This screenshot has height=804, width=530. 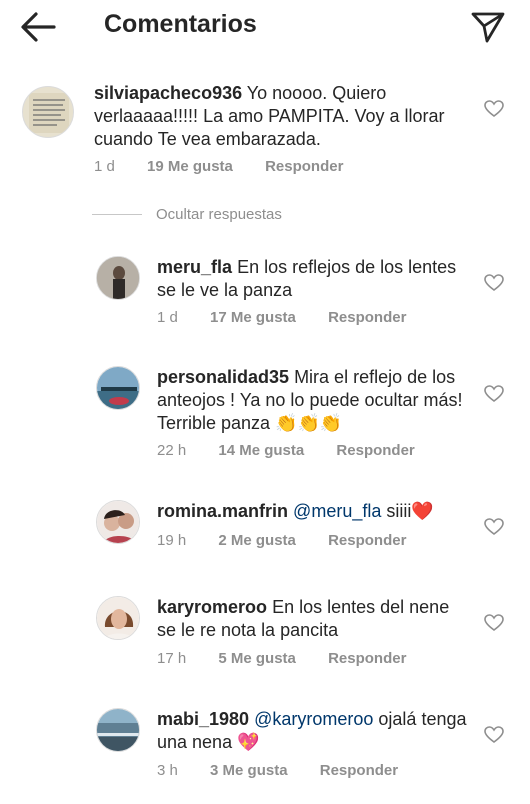 I want to click on likes-count: 2 Me gusta, so click(x=257, y=540).